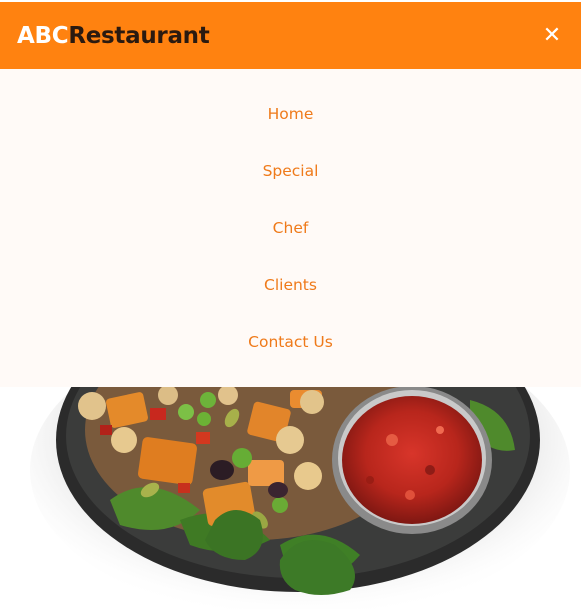 The image size is (581, 609). What do you see at coordinates (139, 35) in the screenshot?
I see `brand-restaurant: Restaurant` at bounding box center [139, 35].